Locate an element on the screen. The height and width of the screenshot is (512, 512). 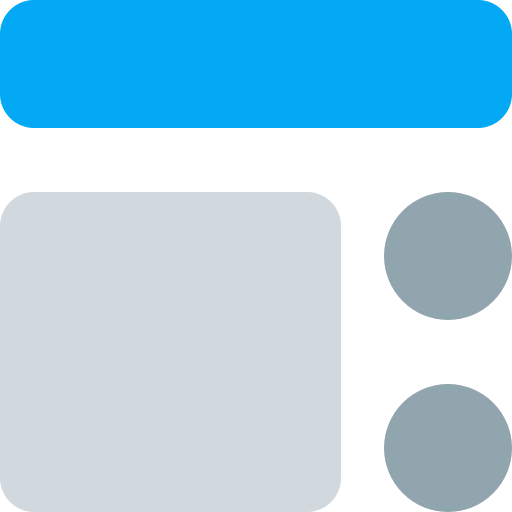
top-dot-shape is located at coordinates (448, 256).